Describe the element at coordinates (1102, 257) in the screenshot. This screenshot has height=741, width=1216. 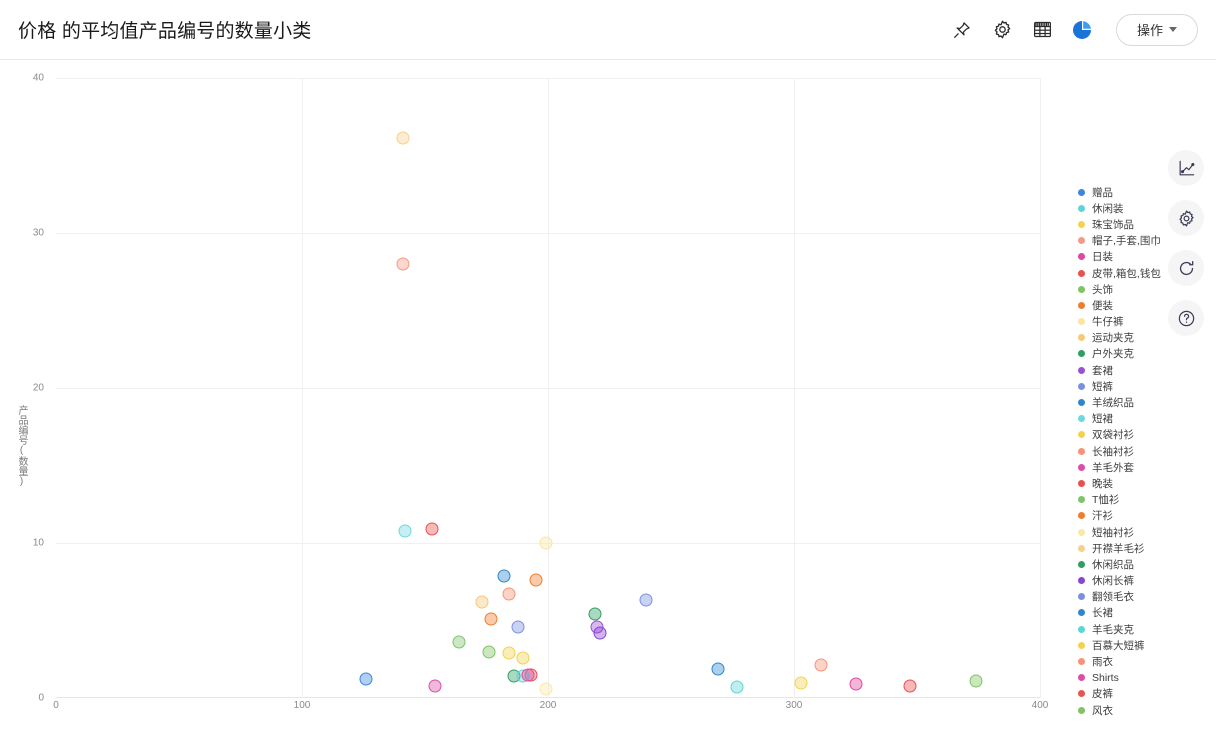
I see `legend-item-label: 日装` at that location.